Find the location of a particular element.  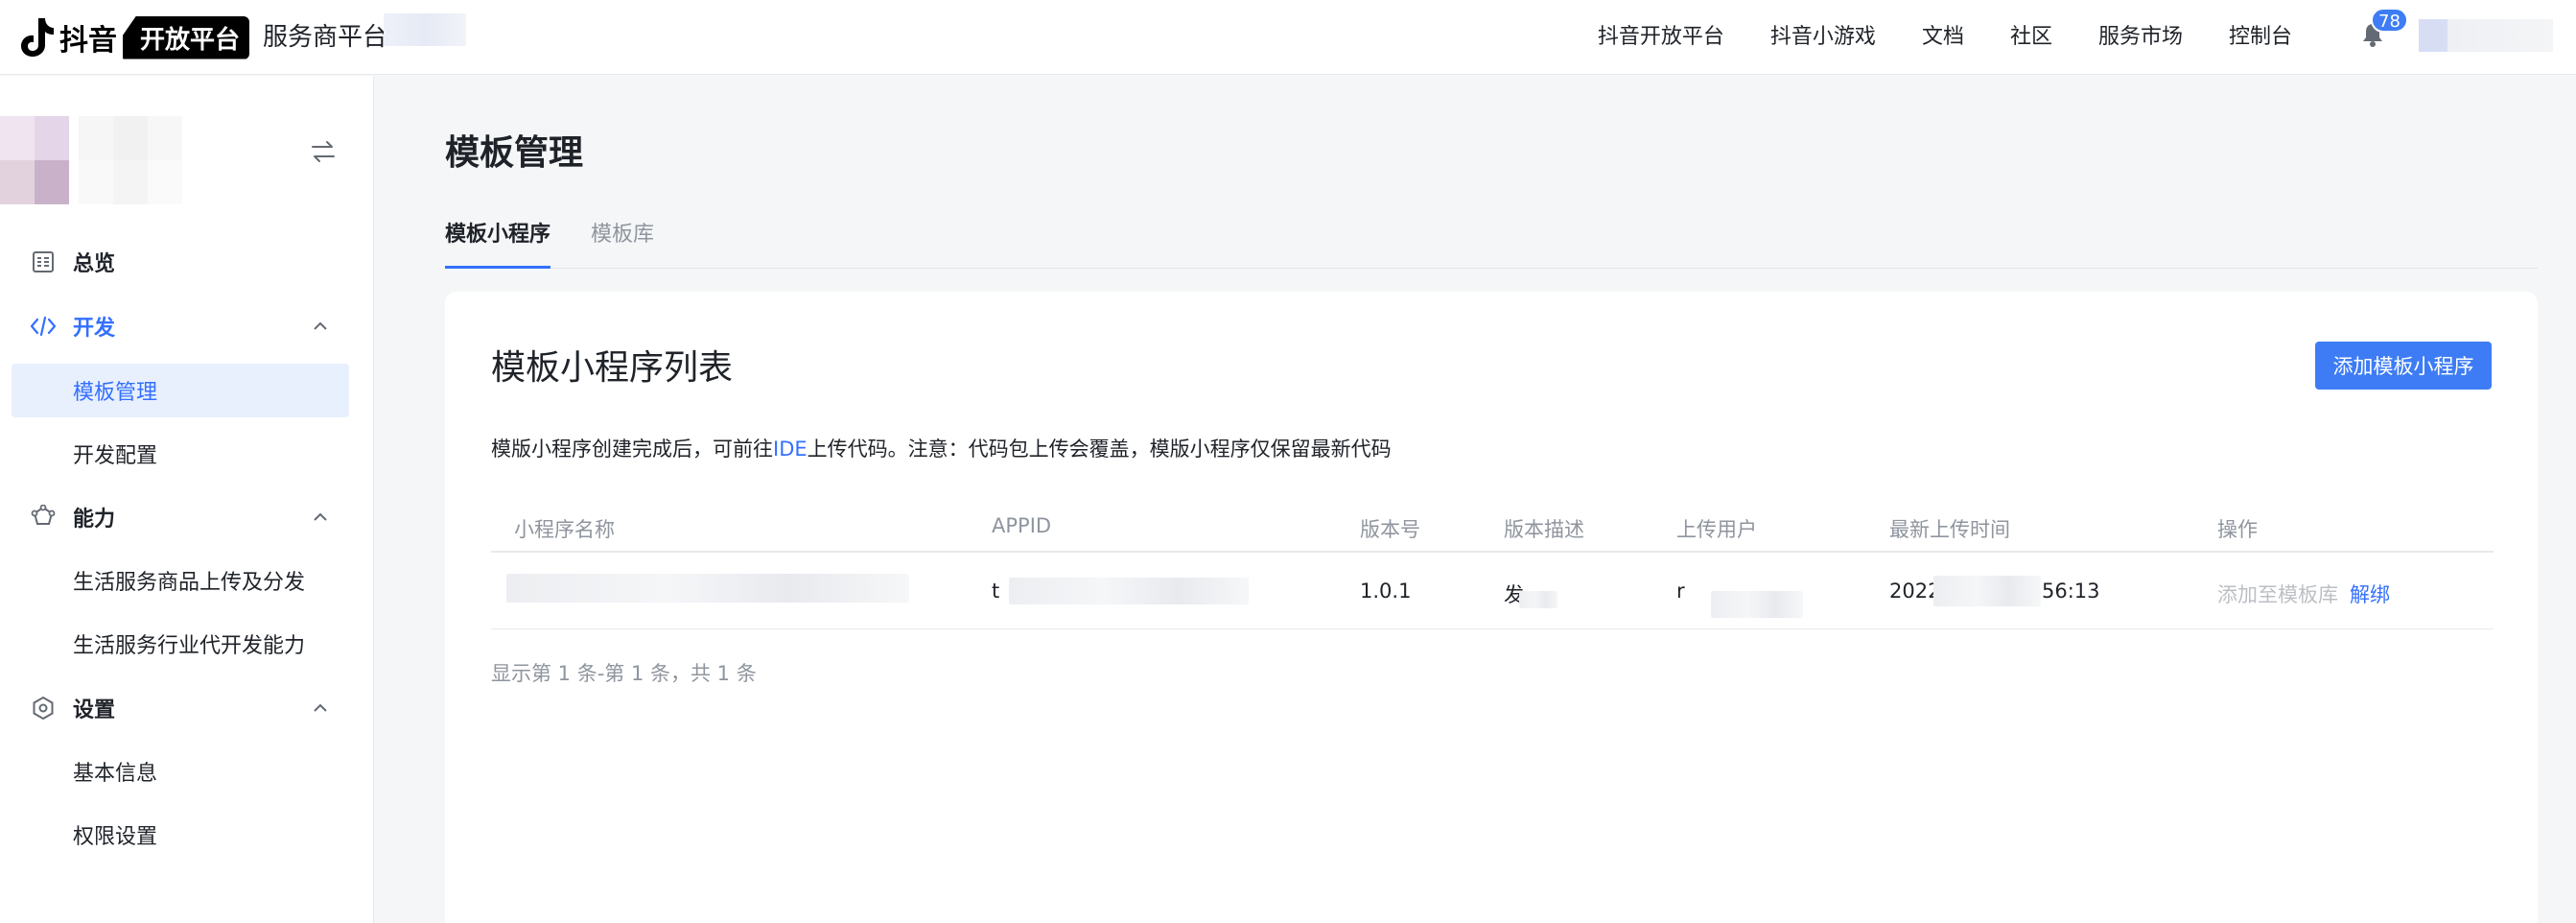

sidebar-item-life-service-upload: 生活服务商品上传及分发 is located at coordinates (180, 580).